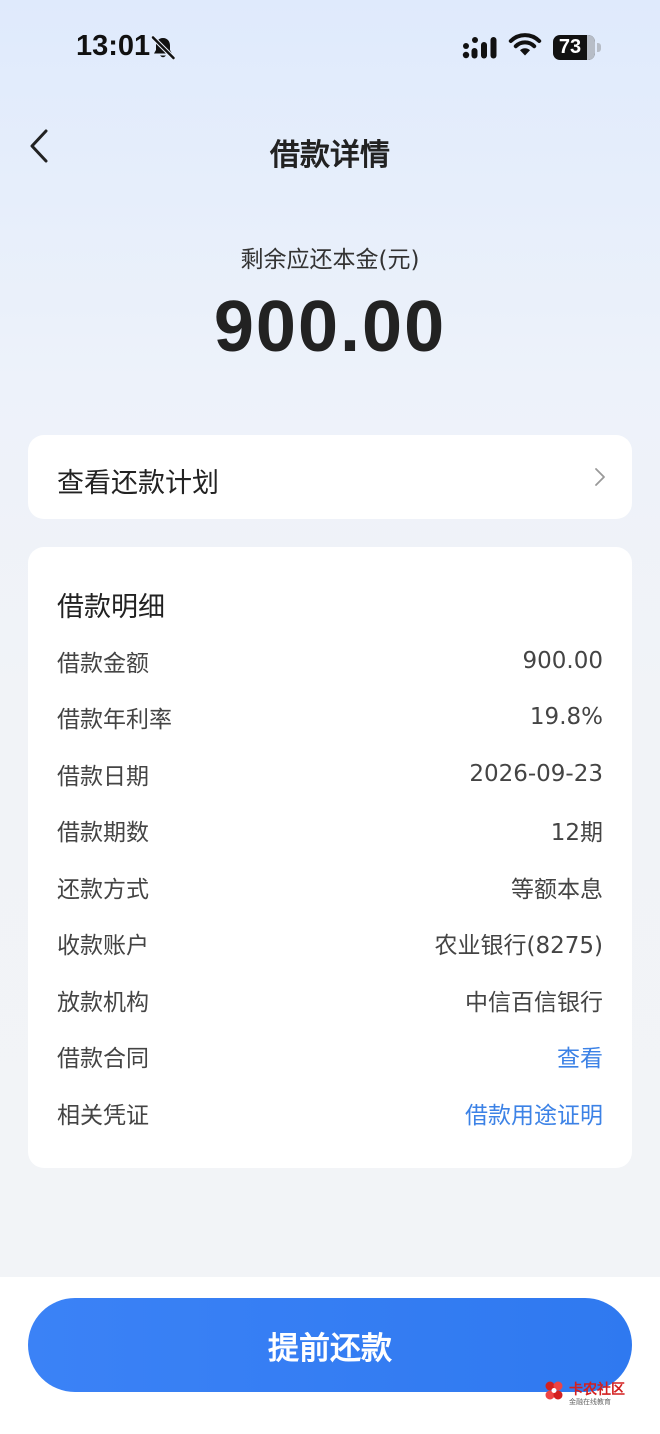  What do you see at coordinates (480, 50) in the screenshot?
I see `signal-icon` at bounding box center [480, 50].